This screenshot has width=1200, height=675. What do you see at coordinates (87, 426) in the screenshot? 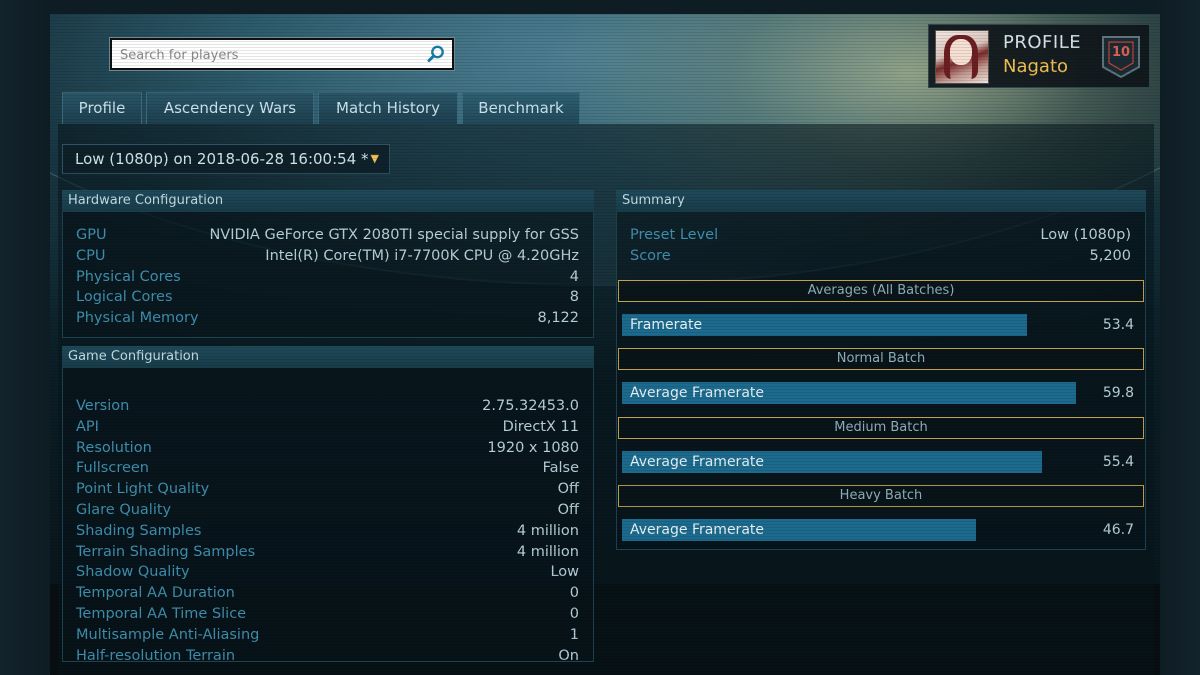
I see `game-key: API` at bounding box center [87, 426].